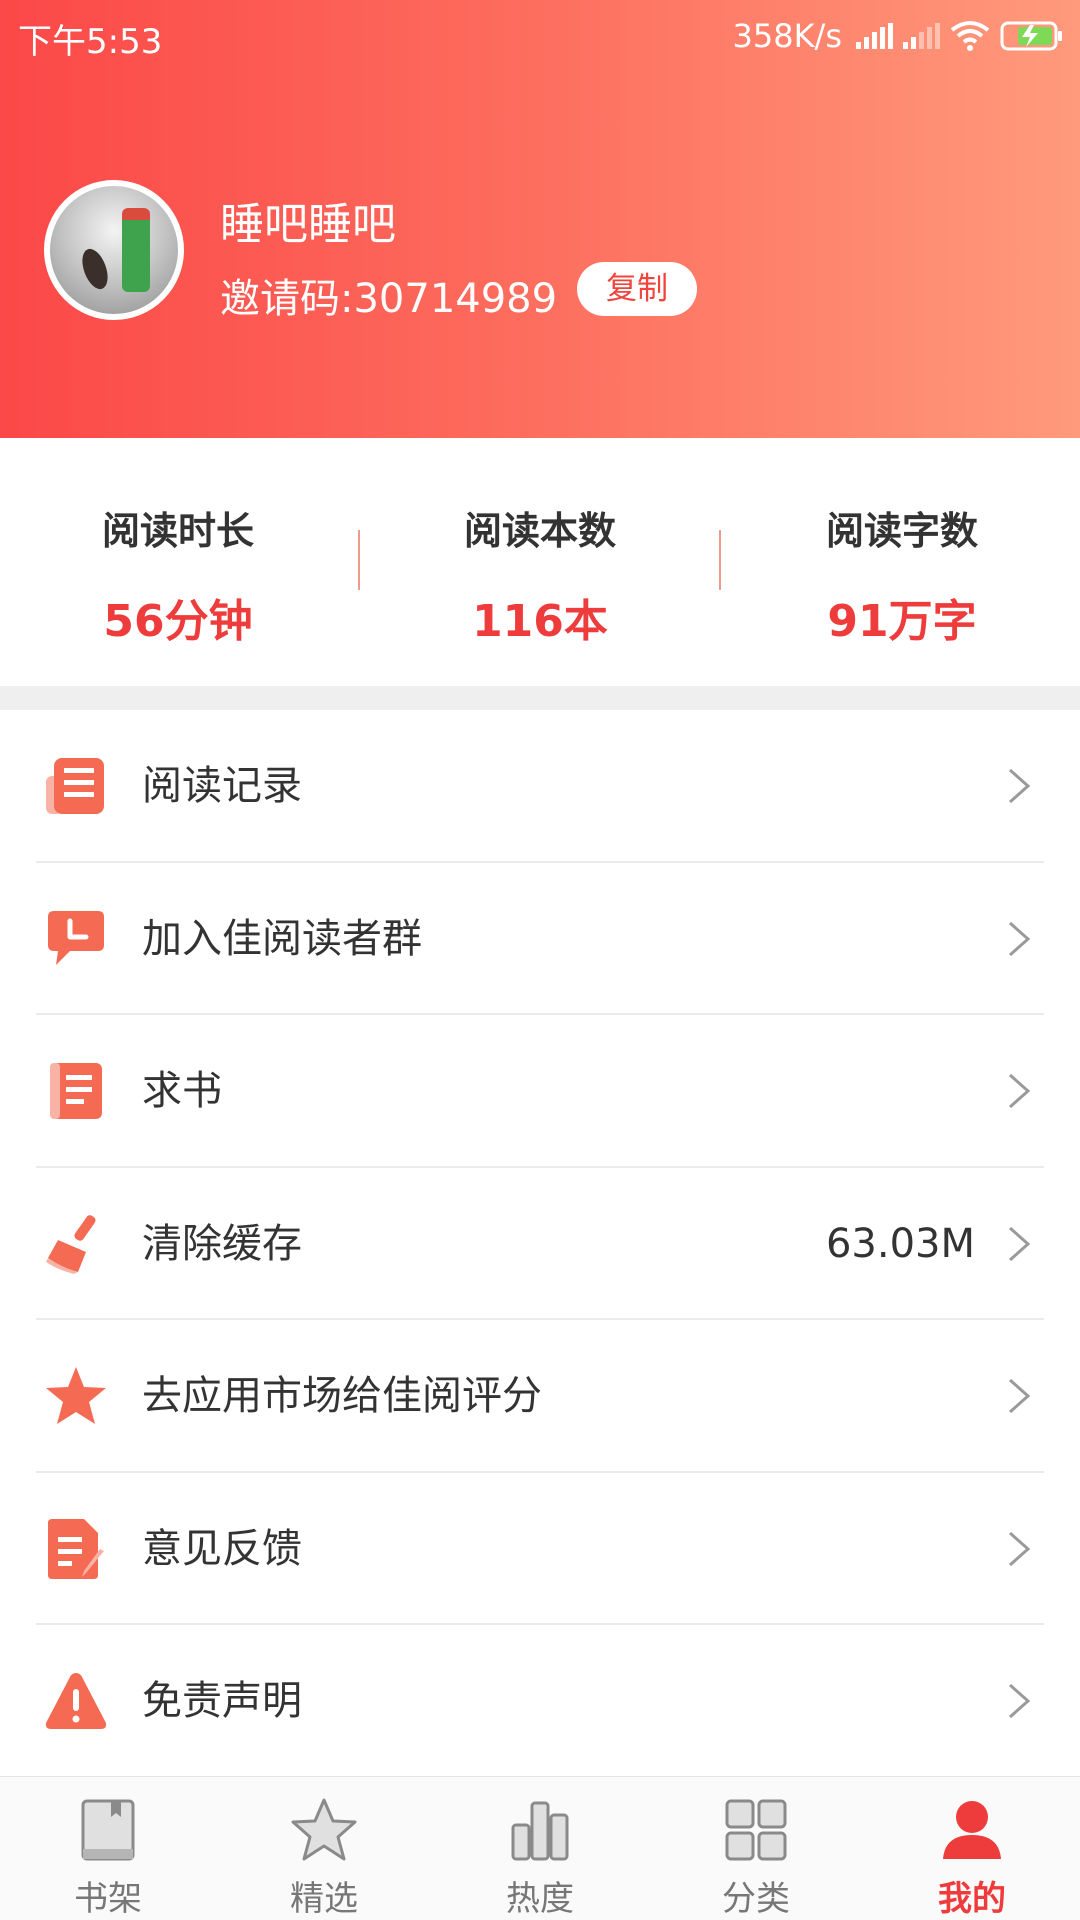  I want to click on bookshelf-icon, so click(108, 1830).